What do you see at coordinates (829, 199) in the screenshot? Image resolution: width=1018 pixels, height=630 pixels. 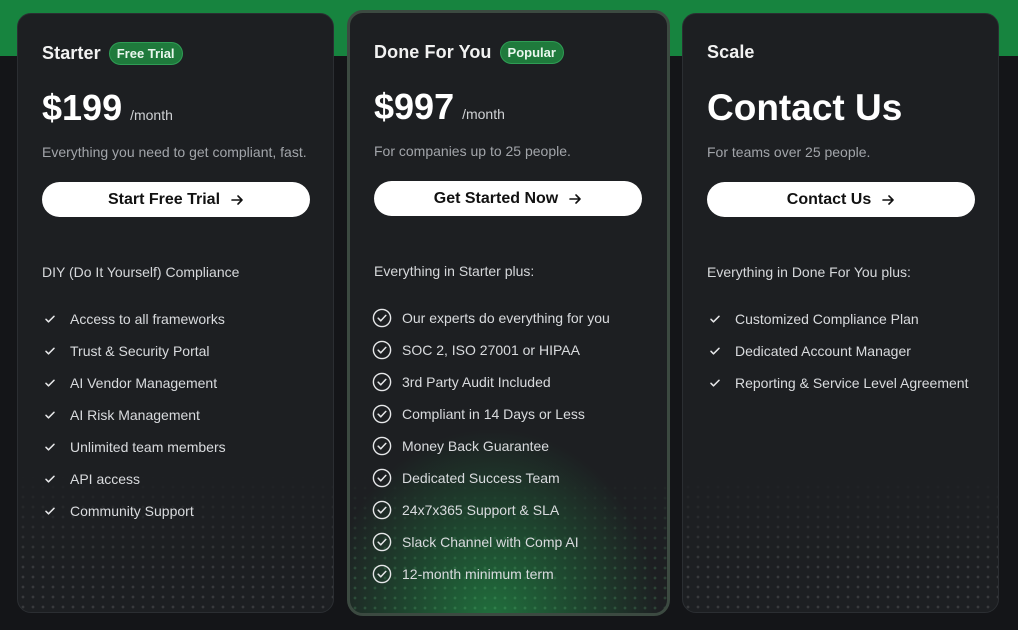 I see `button-label: Contact Us` at bounding box center [829, 199].